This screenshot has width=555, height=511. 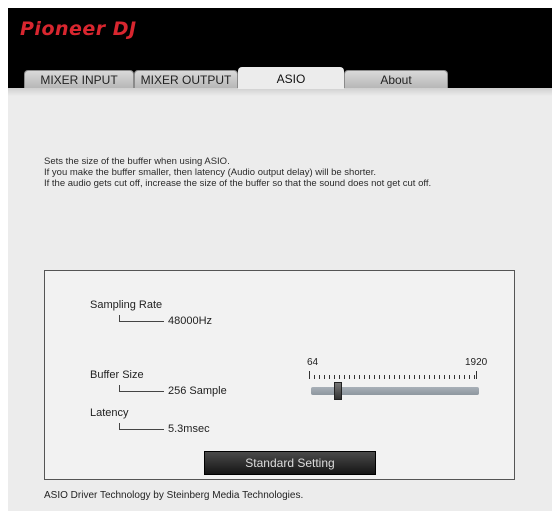 I want to click on standard-setting-button: Standard Setting, so click(x=290, y=463).